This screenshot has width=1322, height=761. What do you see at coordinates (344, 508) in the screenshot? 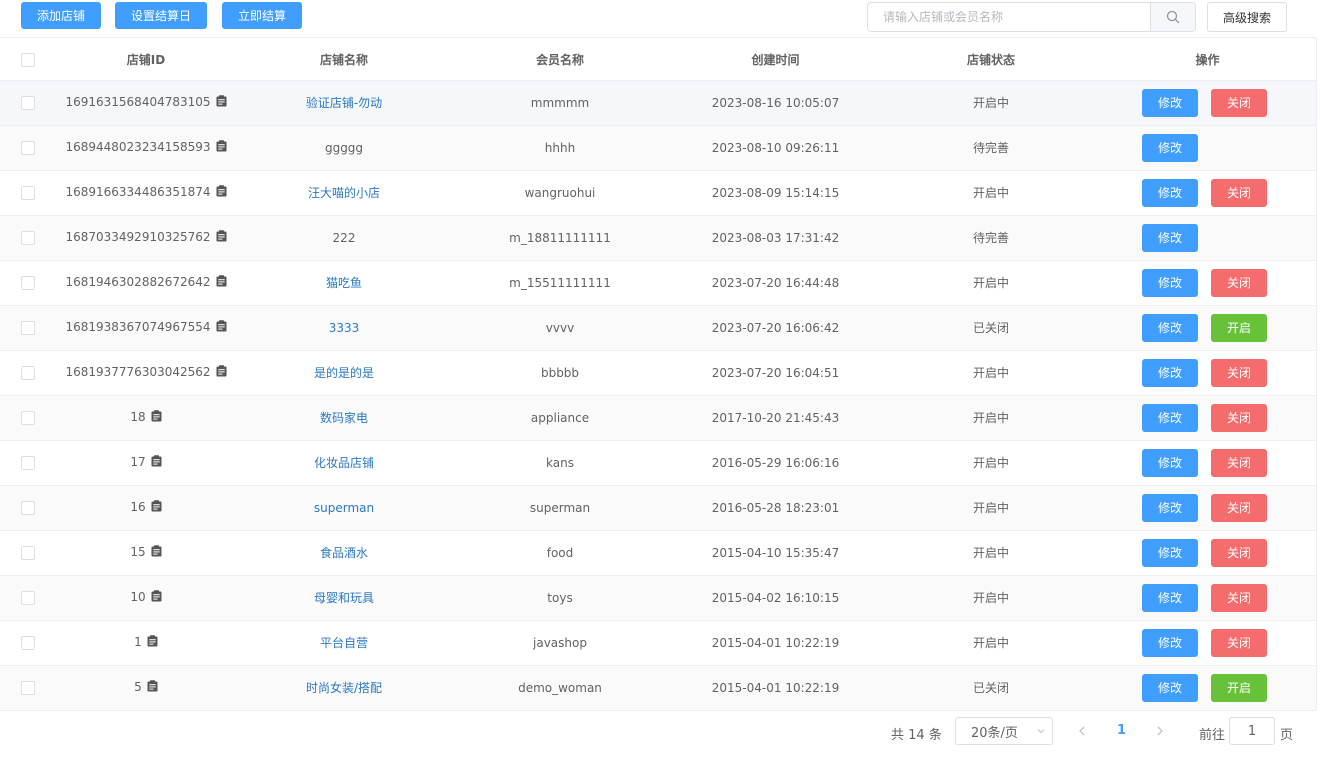
I see `shop-name-link: superman` at bounding box center [344, 508].